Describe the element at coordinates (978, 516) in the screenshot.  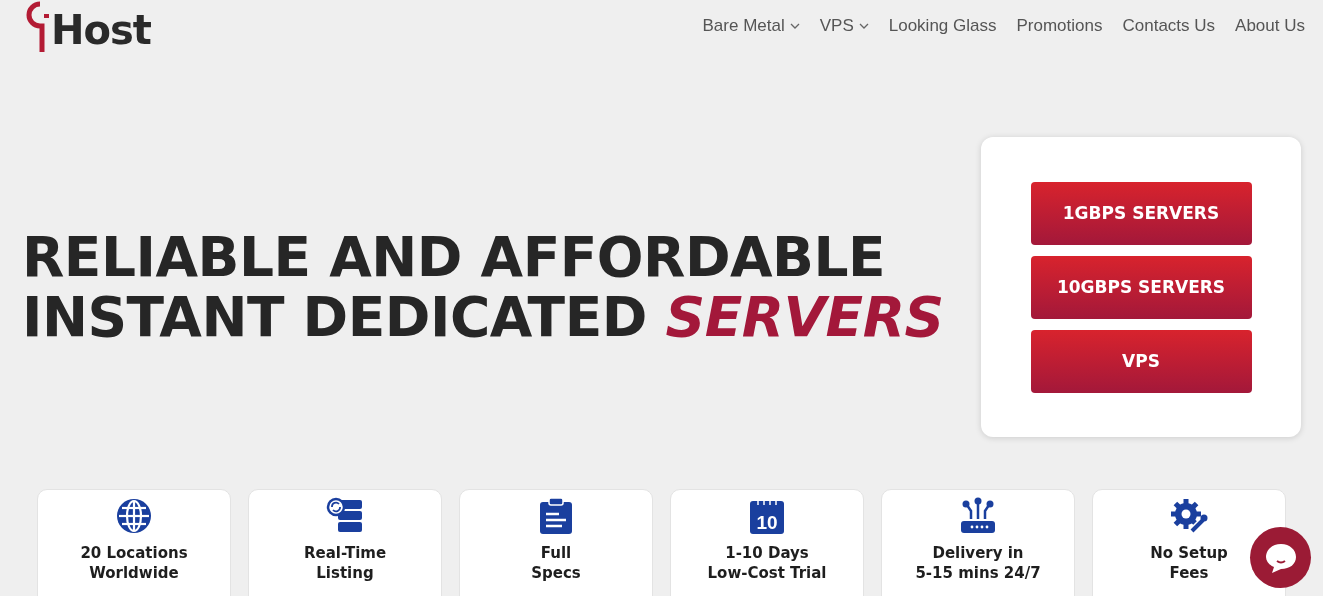
I see `router-icon` at that location.